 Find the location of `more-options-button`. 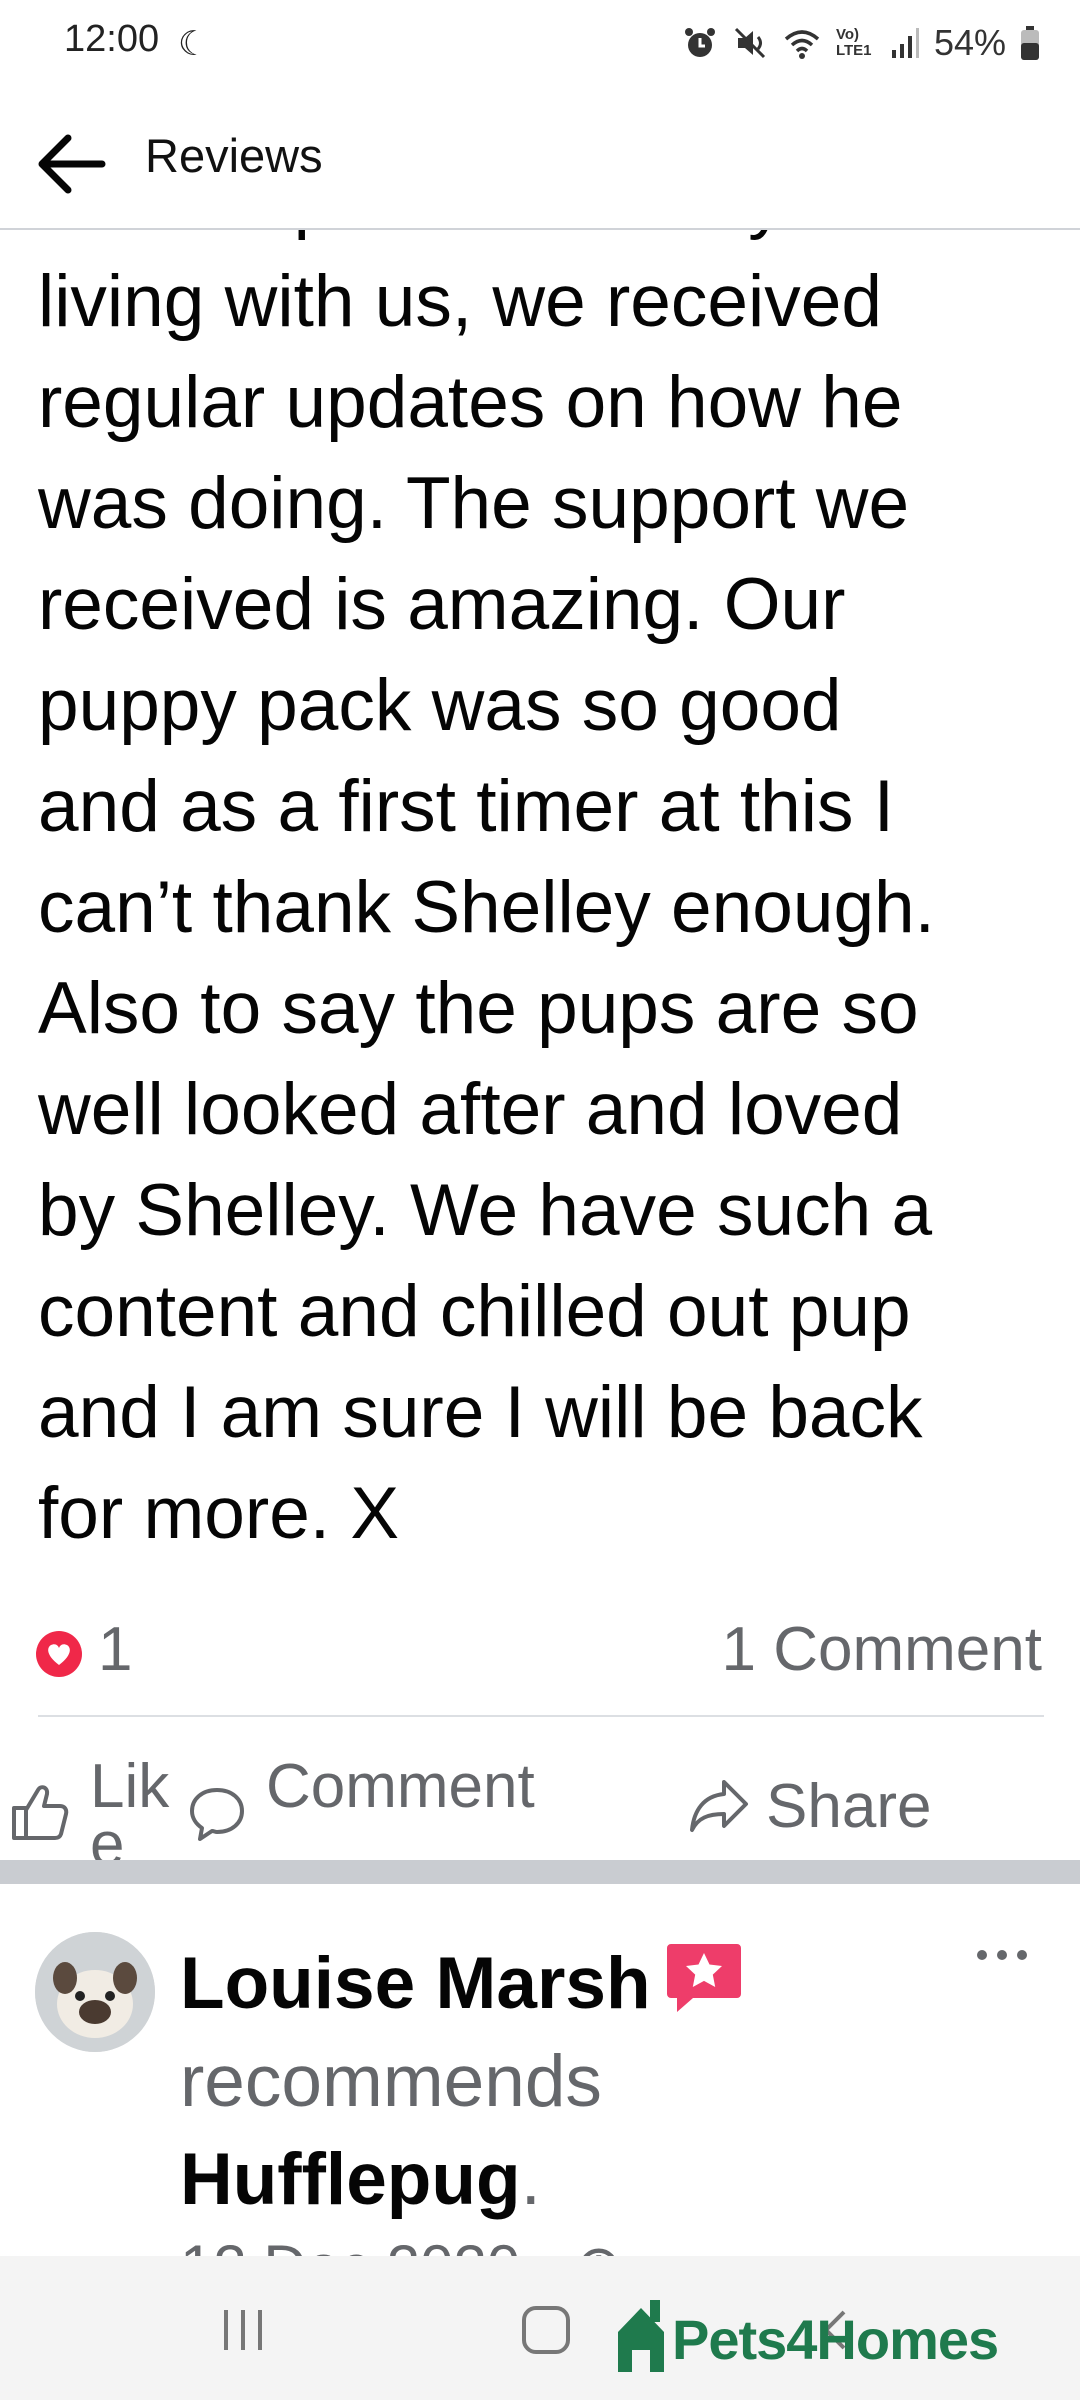

more-options-button is located at coordinates (1002, 1955).